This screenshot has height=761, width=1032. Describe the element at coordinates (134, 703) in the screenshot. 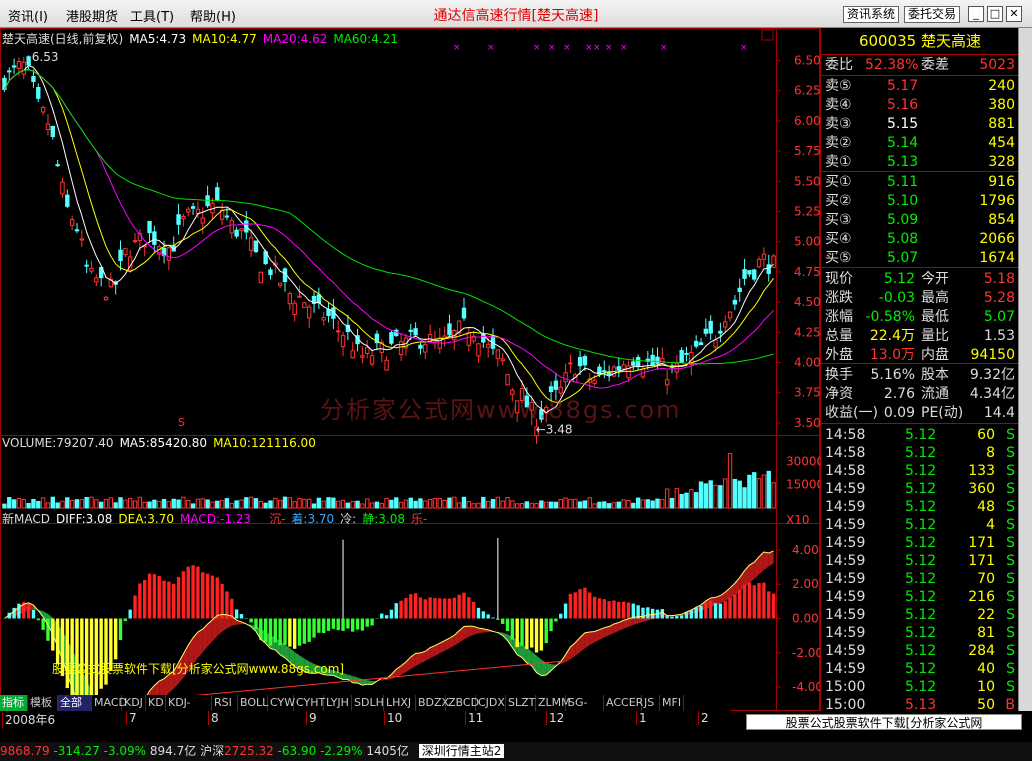

I see `tab-kdj: KDJ` at that location.